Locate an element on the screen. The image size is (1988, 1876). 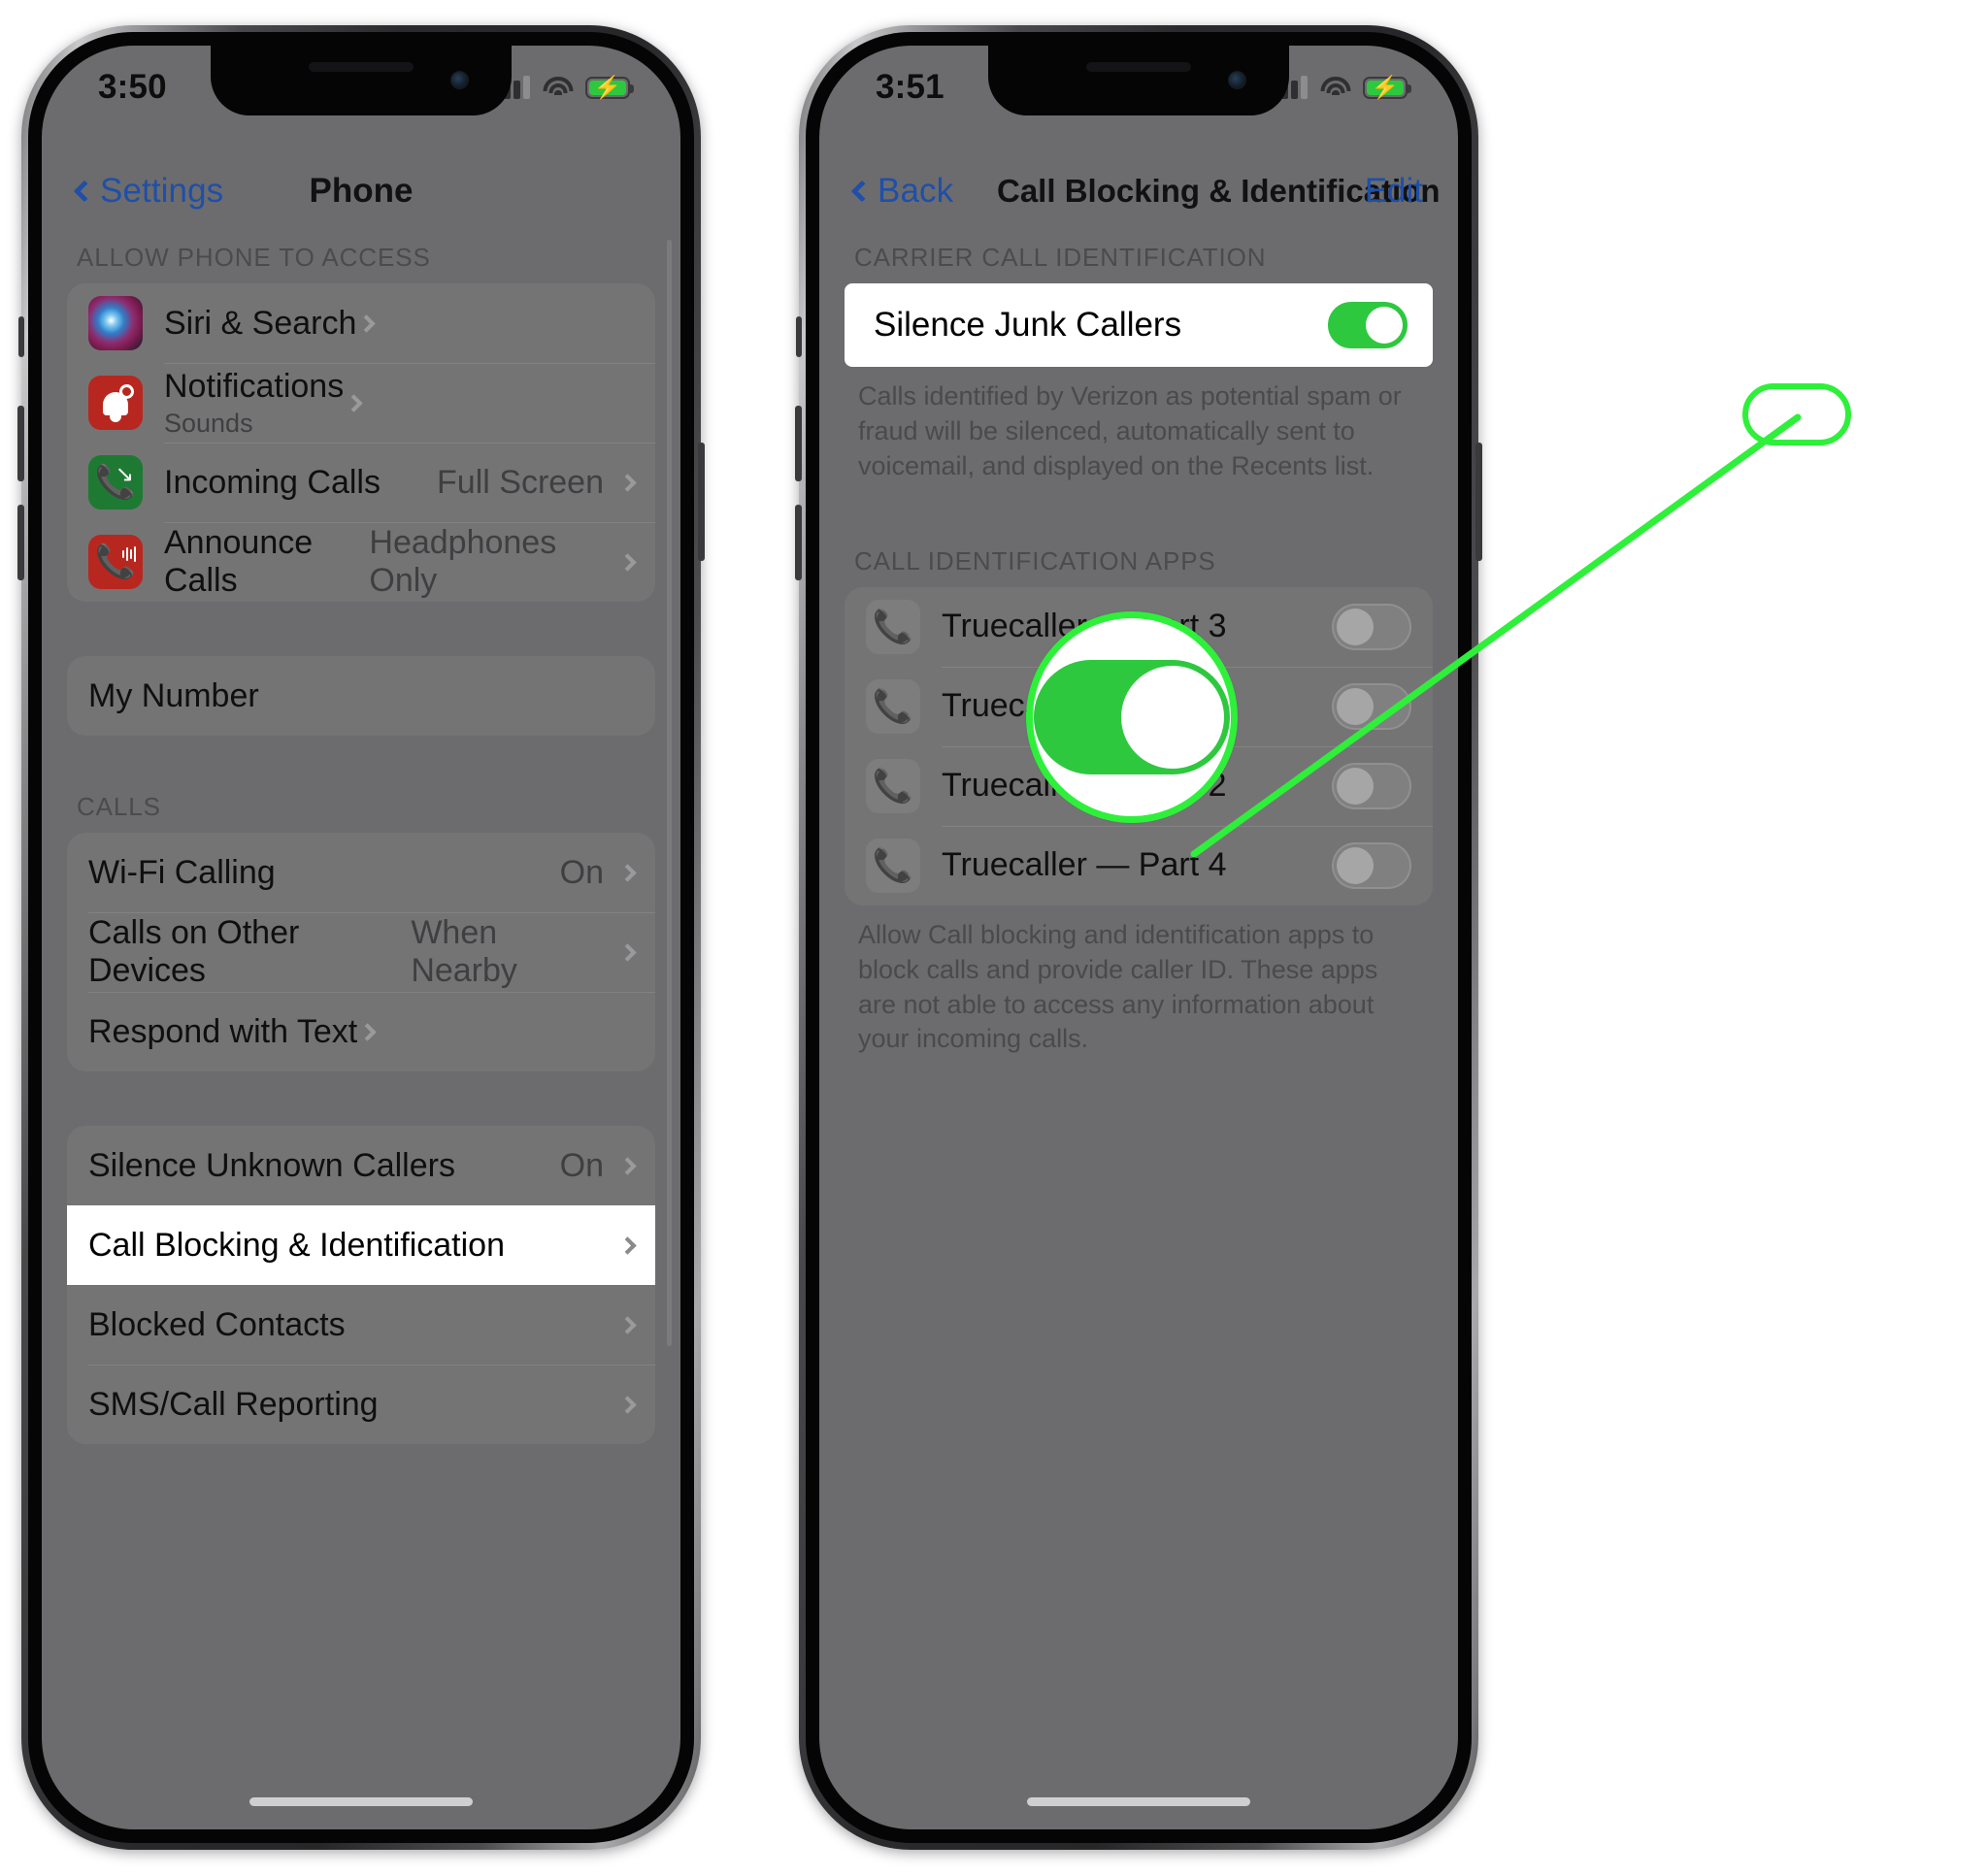
row-notifications: Notifications Sounds is located at coordinates (361, 403).